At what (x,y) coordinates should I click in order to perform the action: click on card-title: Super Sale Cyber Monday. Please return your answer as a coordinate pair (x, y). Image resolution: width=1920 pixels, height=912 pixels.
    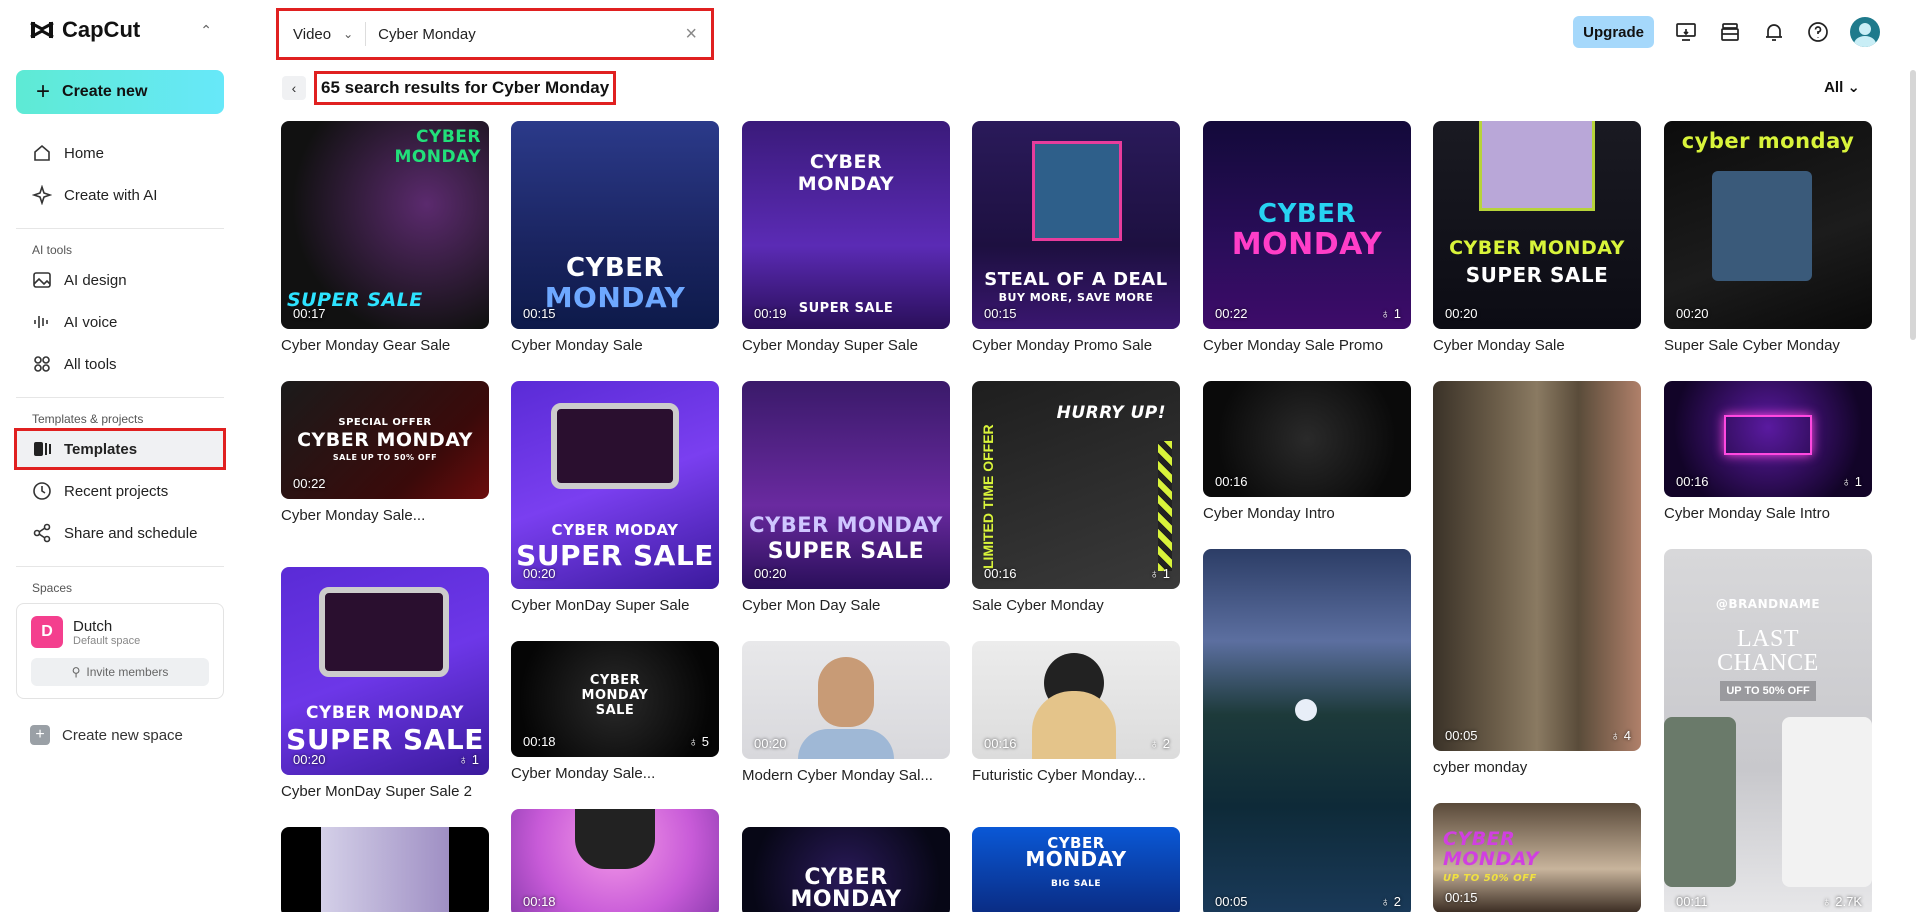
    Looking at the image, I should click on (1768, 345).